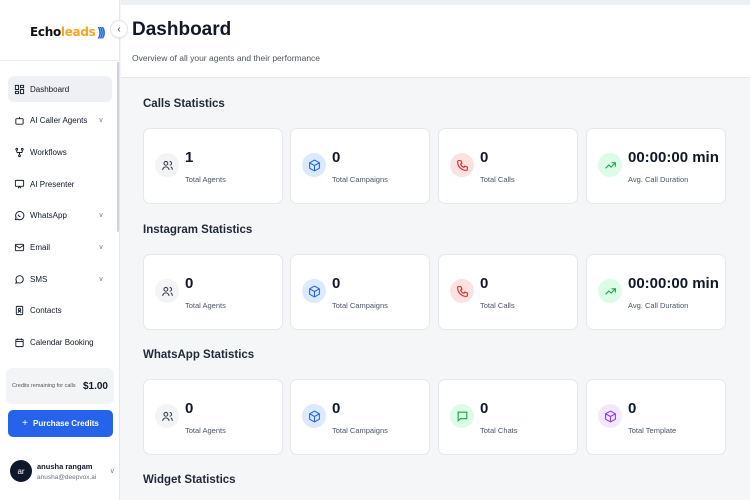 This screenshot has height=500, width=750. I want to click on sidebar-item-ai-presenter: AI Presenter, so click(60, 184).